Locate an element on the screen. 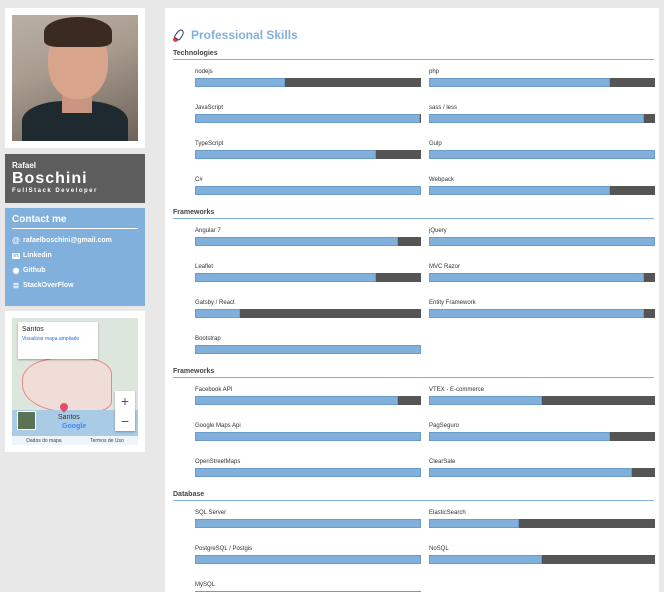  contact-github-link: ◉ Github is located at coordinates (75, 270).